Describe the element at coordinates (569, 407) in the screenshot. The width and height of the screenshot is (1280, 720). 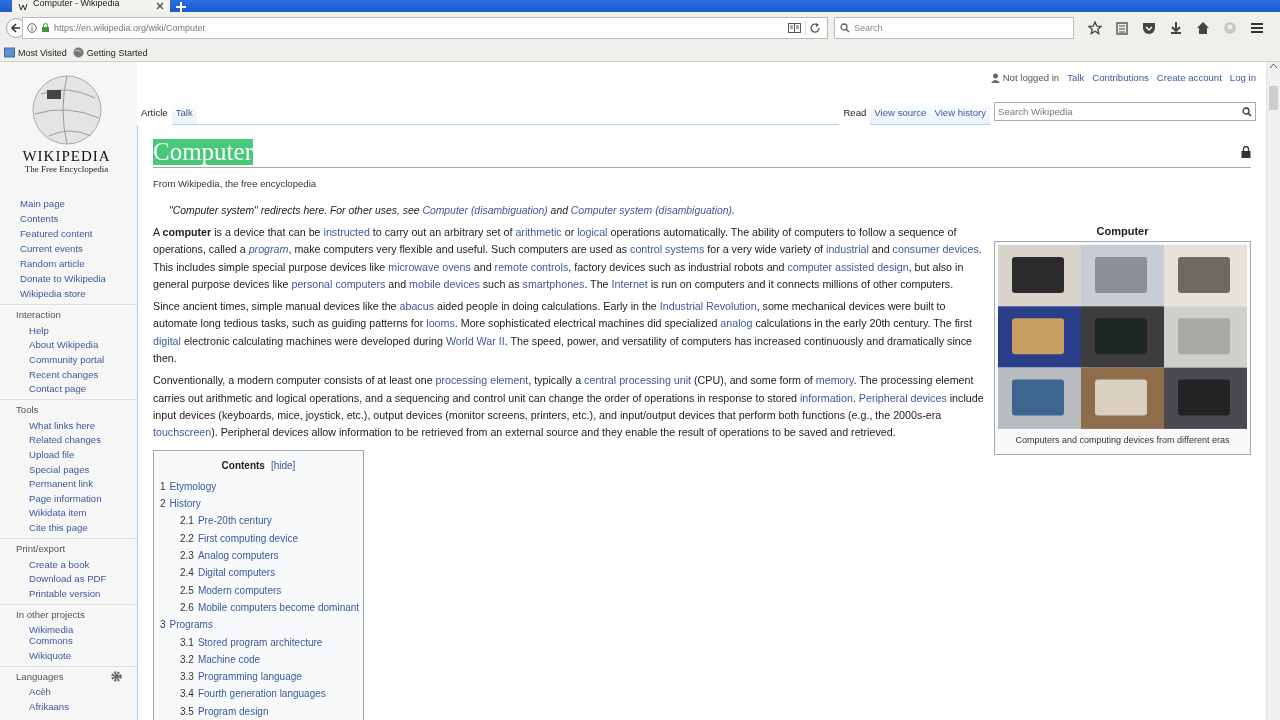
I see `paragraph: Conventionally, a modern computer consists of at least one processing element, typically a central processing unit (CPU), and some form of memory. The processing element carries out arithmetic and logical operations, and a sequencing and control unit can change the order of operations in response to stored information. Peripheral devices include input devices (keyboards, mice, joystick, etc.), output devices (monitor screens, printers, etc.), and input/output devices that perform both functions (e.g., the 2000s-era touchscreen). Peripheral devices allow information to be retrieved from an external source and they enable the result of operations to be saved and retrieved.` at that location.